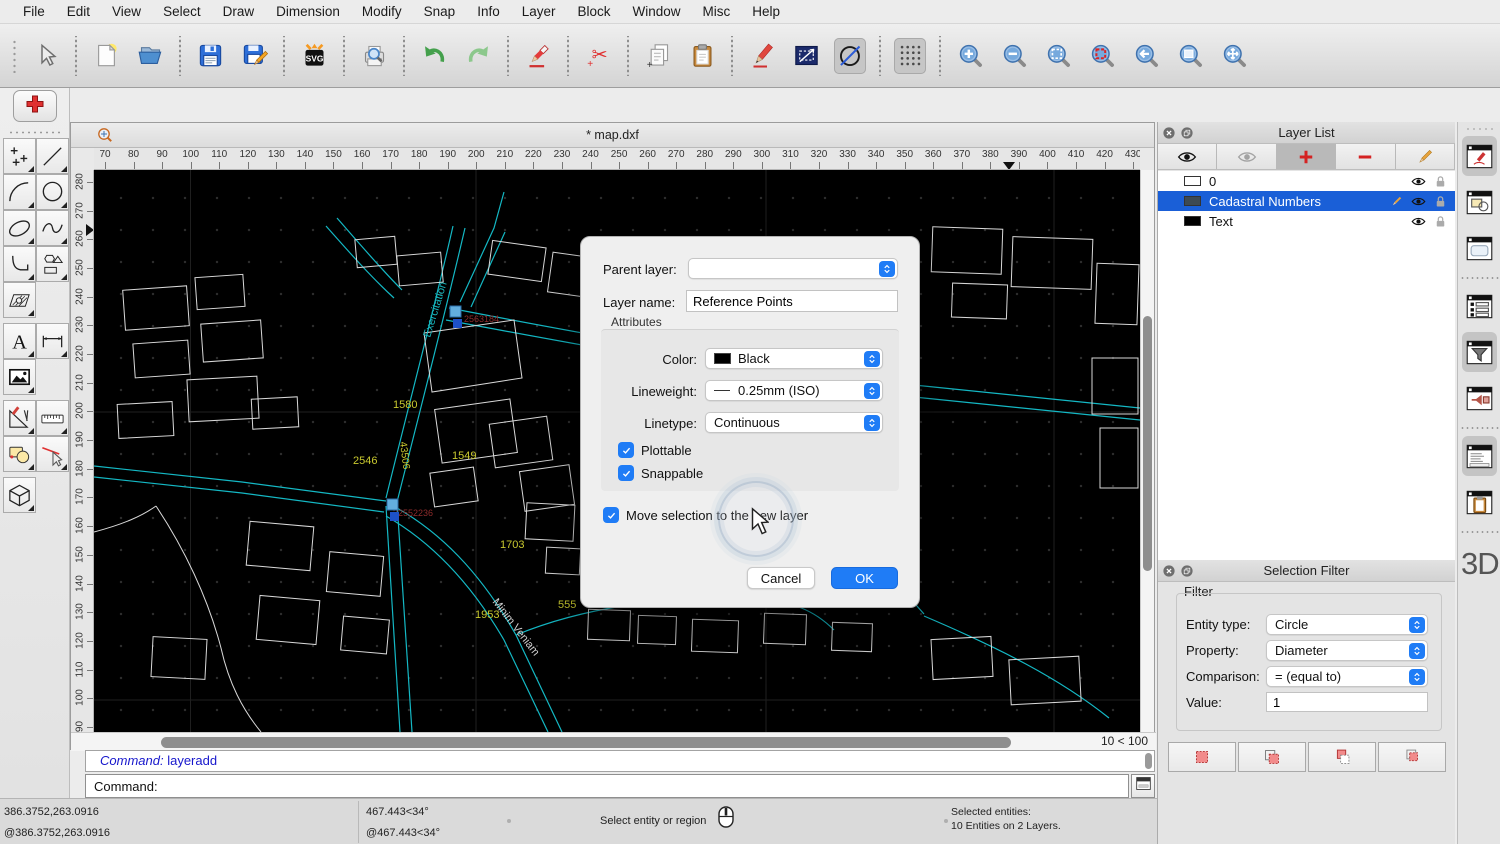 Image resolution: width=1500 pixels, height=844 pixels. I want to click on vertical-scrollbar-thumb, so click(1147, 443).